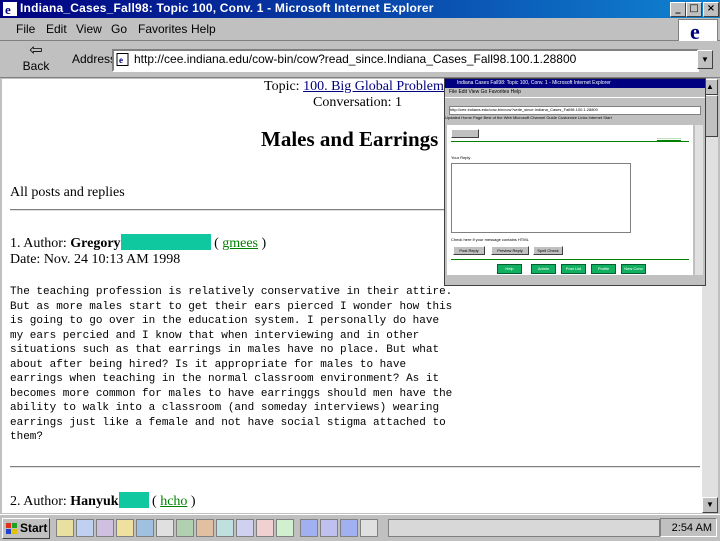  What do you see at coordinates (465, 133) in the screenshot?
I see `inset-small-button` at bounding box center [465, 133].